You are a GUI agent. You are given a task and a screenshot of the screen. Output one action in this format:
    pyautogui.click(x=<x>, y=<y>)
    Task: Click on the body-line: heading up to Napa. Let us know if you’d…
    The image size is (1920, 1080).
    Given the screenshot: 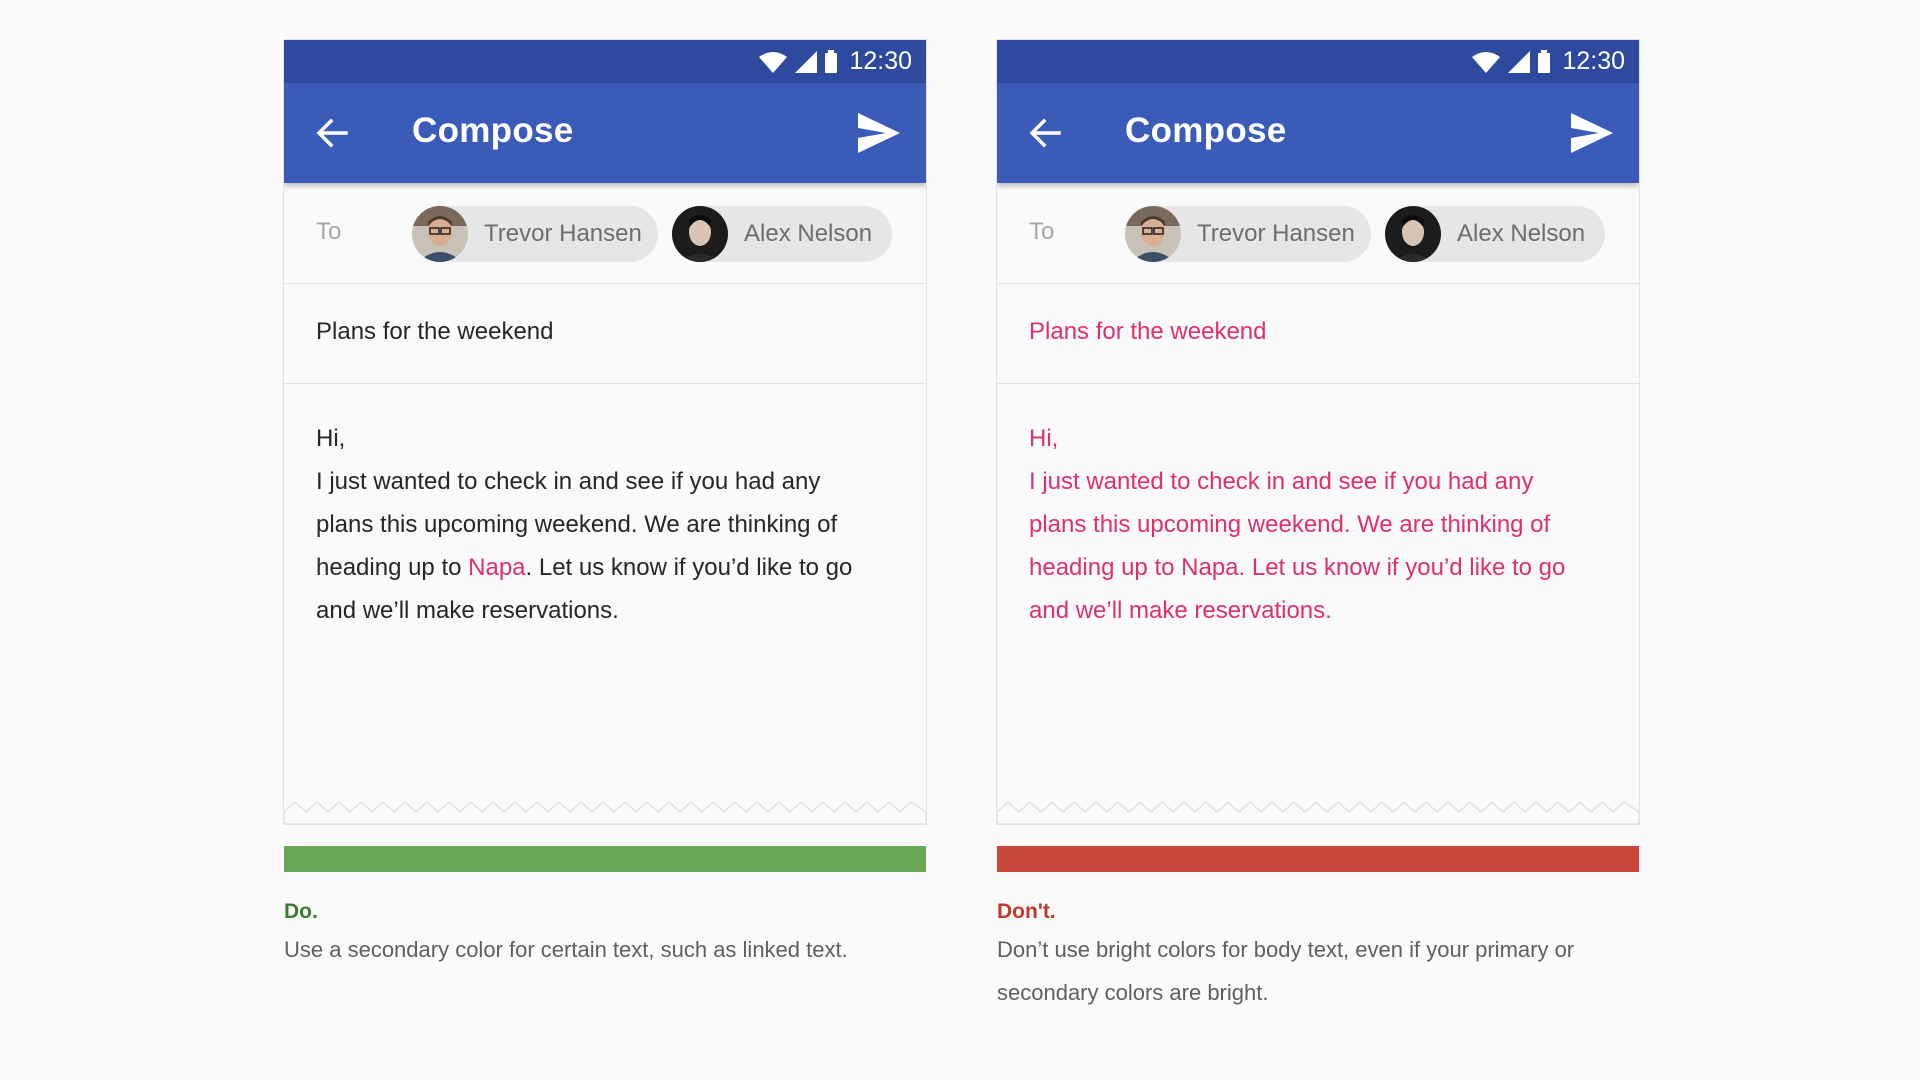 What is the action you would take?
    pyautogui.click(x=1297, y=567)
    